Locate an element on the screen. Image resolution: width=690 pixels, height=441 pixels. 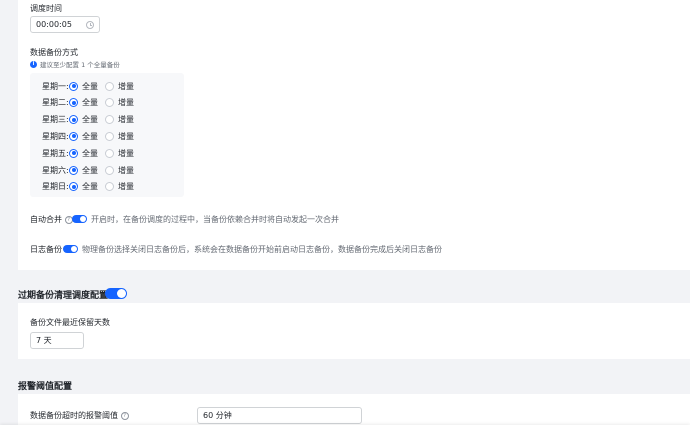
bottom-action-bar is located at coordinates (345, 433).